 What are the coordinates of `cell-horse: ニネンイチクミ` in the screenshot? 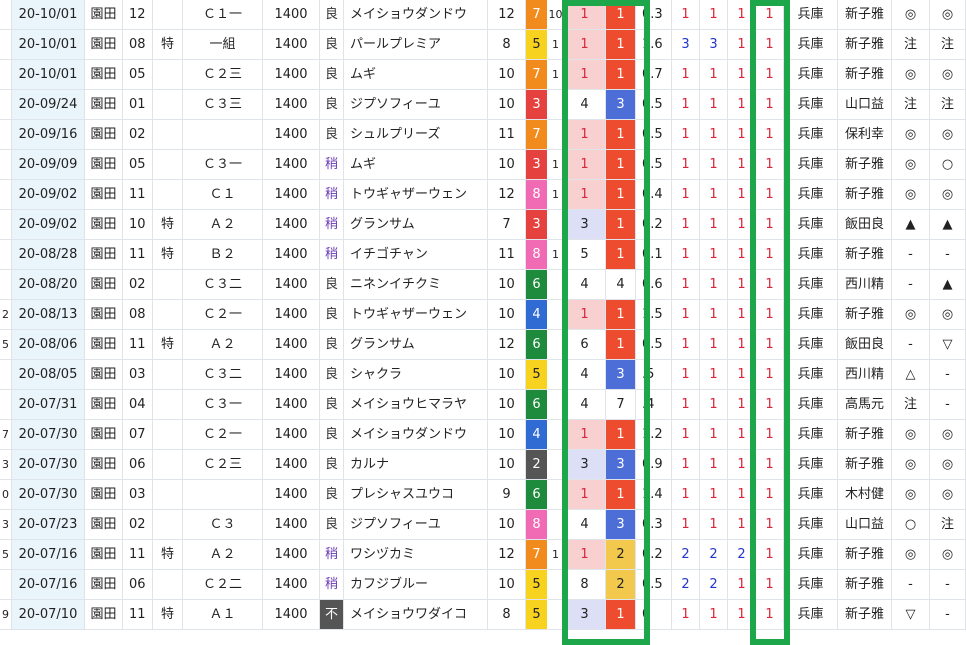 It's located at (416, 285).